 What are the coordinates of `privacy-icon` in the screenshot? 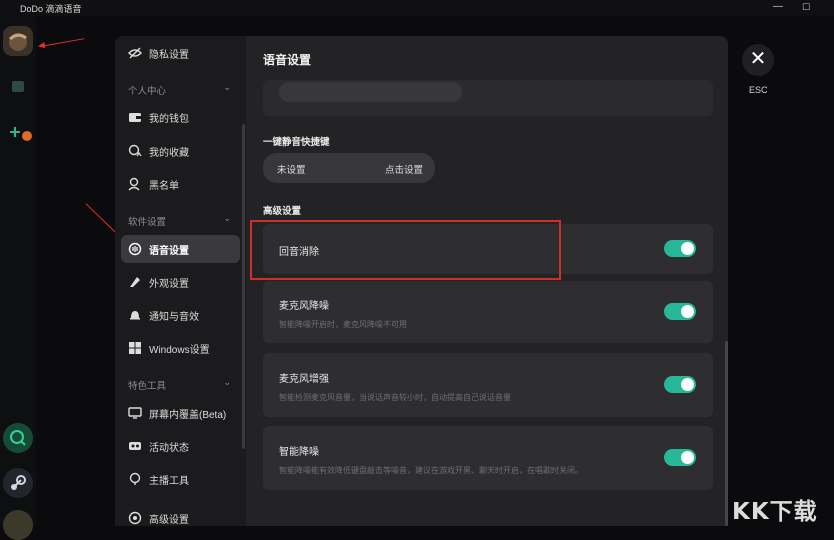 It's located at (135, 53).